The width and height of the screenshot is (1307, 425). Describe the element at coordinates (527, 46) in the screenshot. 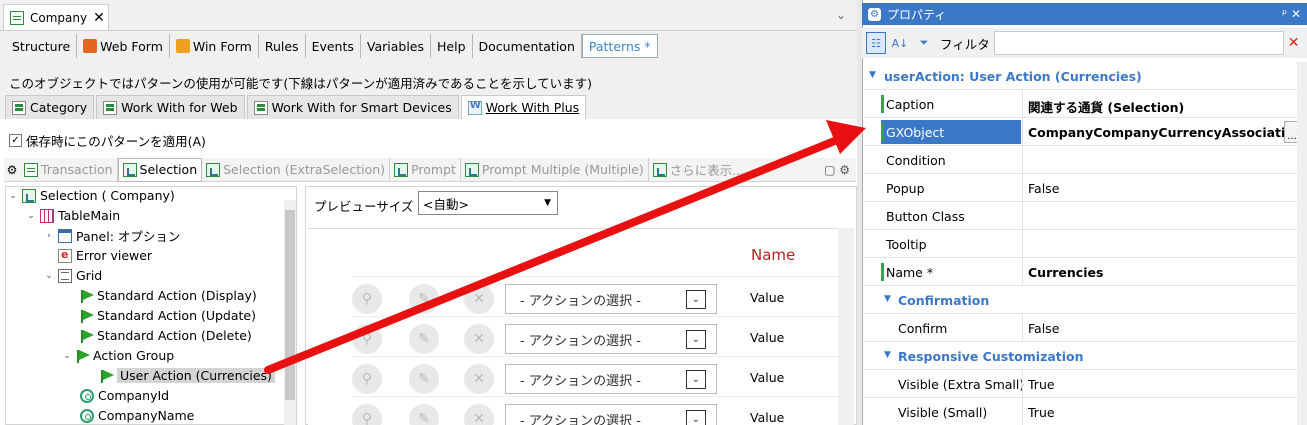

I see `tab-documentation: Documentation` at that location.